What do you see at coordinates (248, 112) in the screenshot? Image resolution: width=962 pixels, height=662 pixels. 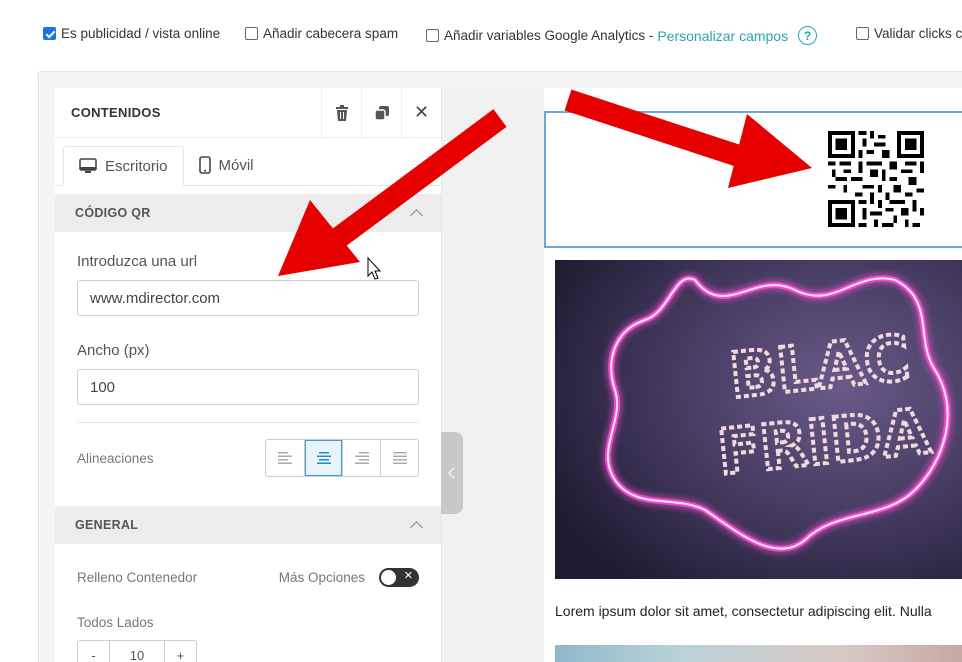 I see `panel-header: CONTENIDOS ✕` at bounding box center [248, 112].